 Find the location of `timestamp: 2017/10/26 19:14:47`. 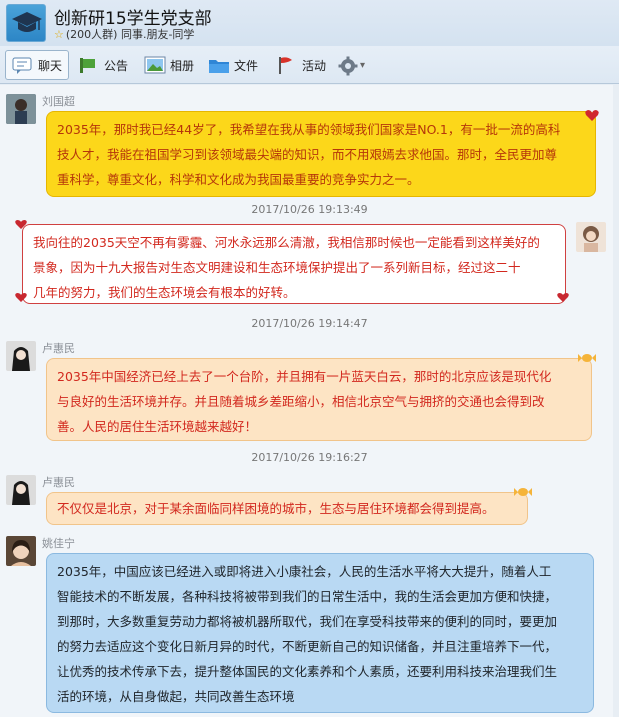

timestamp: 2017/10/26 19:14:47 is located at coordinates (309, 323).